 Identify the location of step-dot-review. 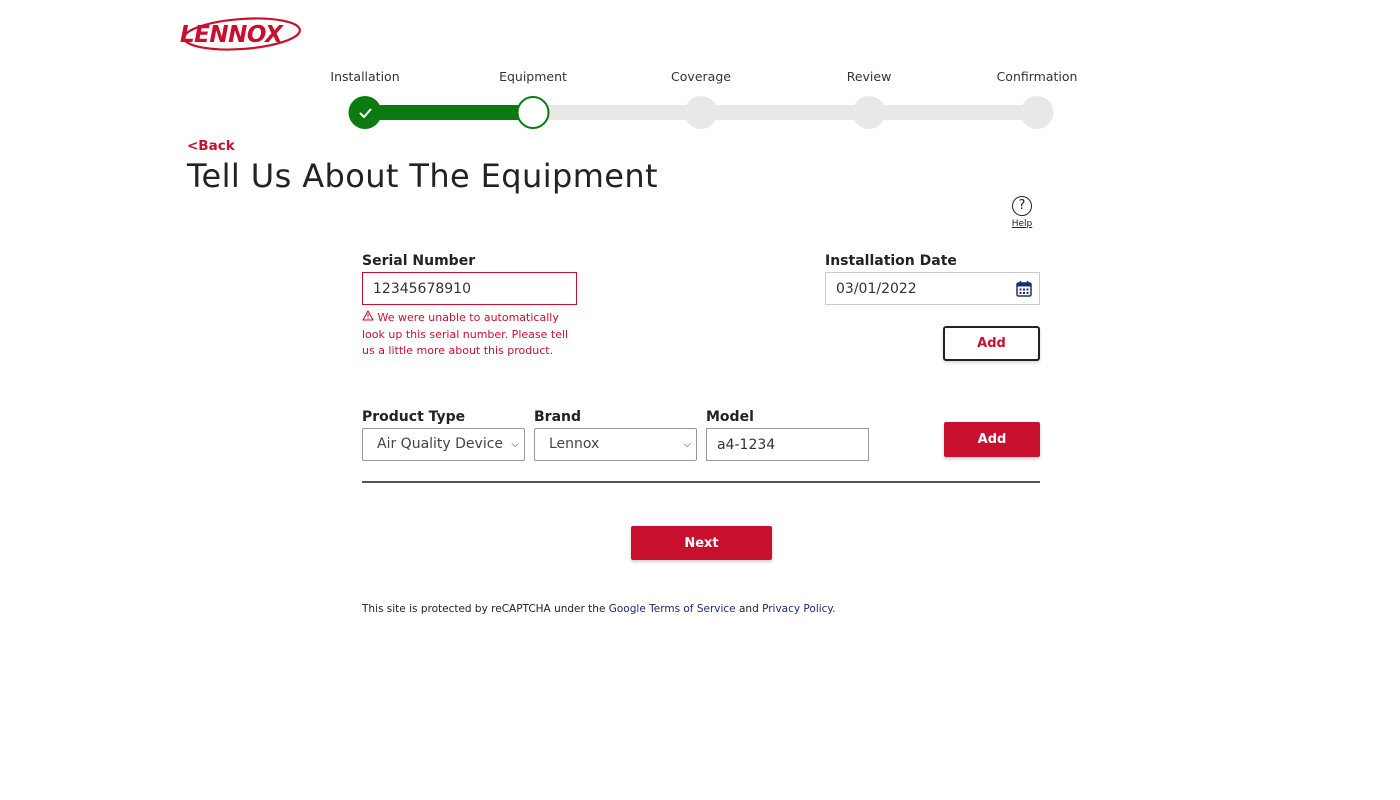
(869, 112).